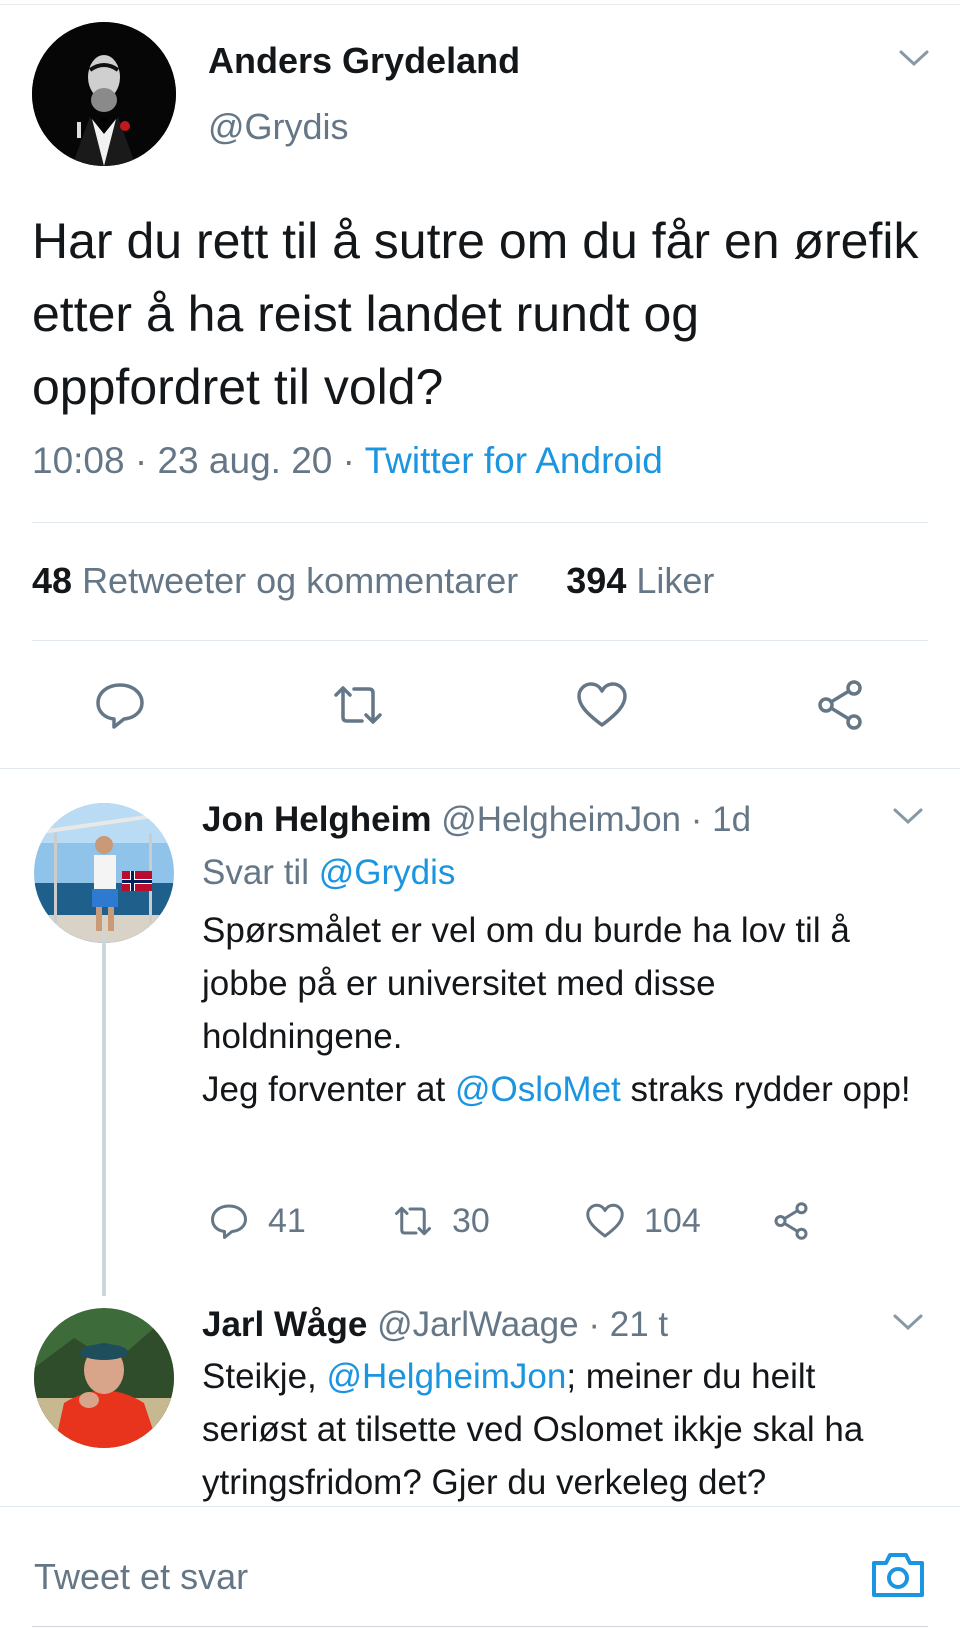 The image size is (960, 1633). I want to click on reply-share-button, so click(800, 1221).